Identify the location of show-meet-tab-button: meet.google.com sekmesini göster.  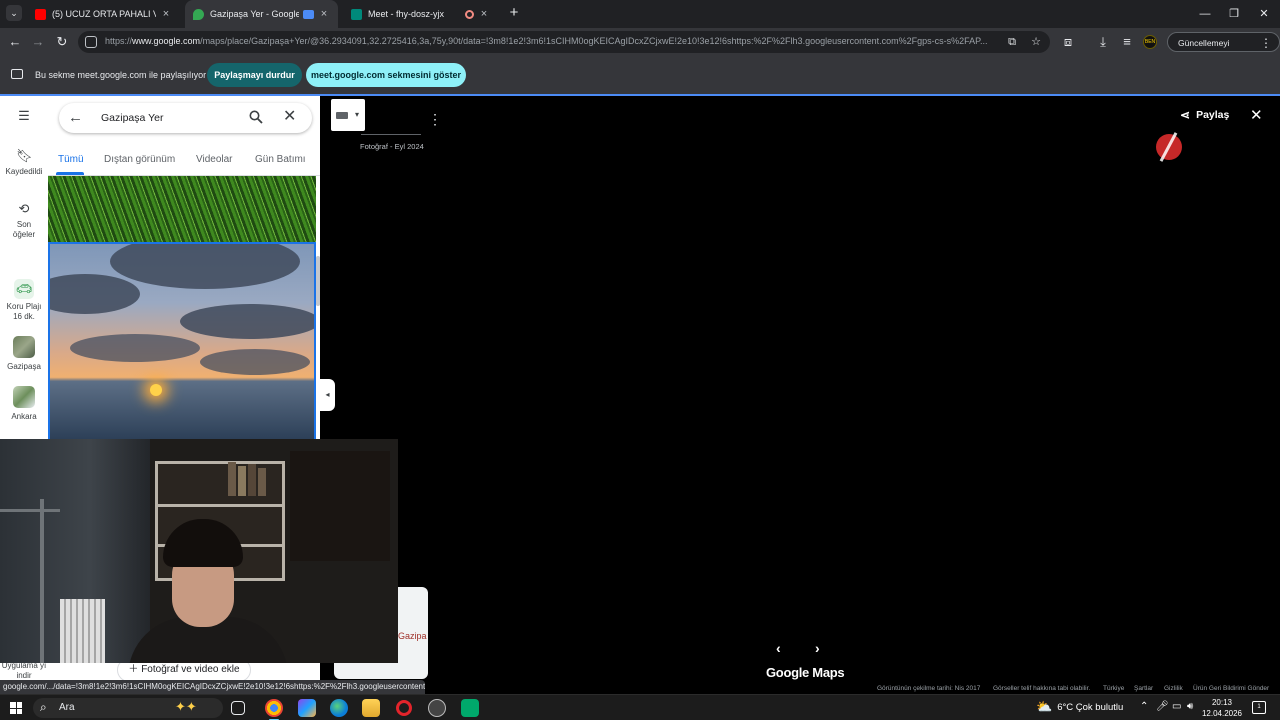
(386, 75).